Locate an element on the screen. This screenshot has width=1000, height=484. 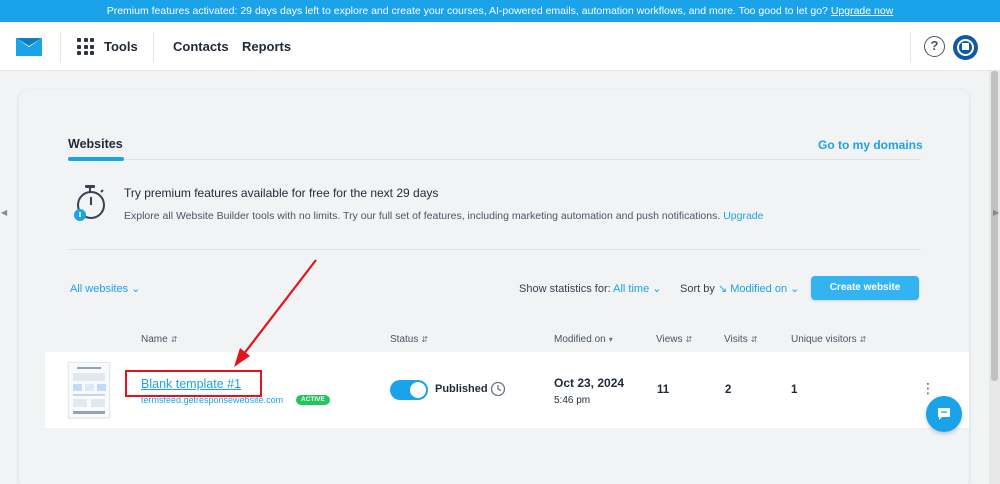
top-navigation: Tools Contacts Reports ? is located at coordinates (500, 46).